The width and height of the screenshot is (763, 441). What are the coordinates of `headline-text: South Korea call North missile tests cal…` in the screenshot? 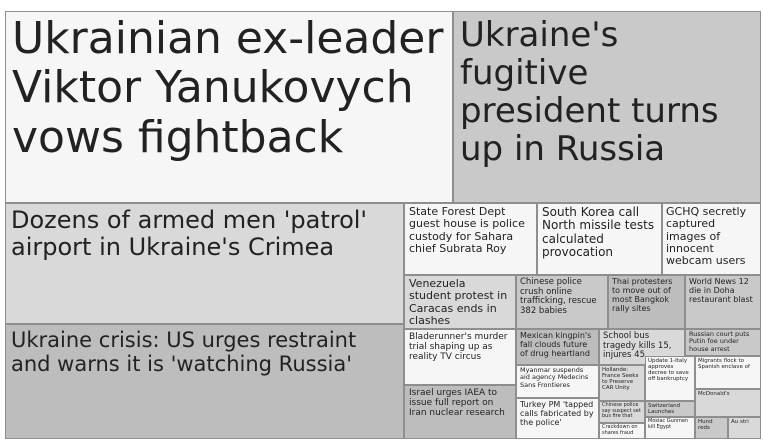 It's located at (598, 232).